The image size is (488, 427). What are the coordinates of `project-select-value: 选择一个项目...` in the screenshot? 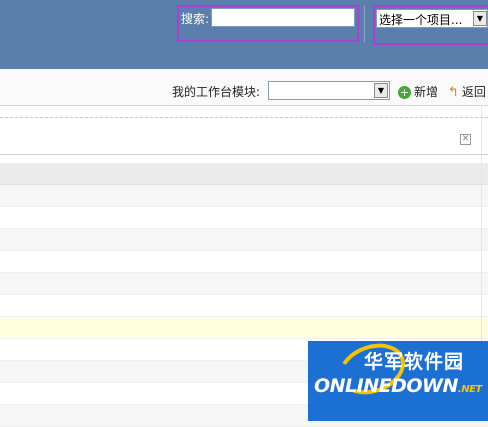 It's located at (421, 20).